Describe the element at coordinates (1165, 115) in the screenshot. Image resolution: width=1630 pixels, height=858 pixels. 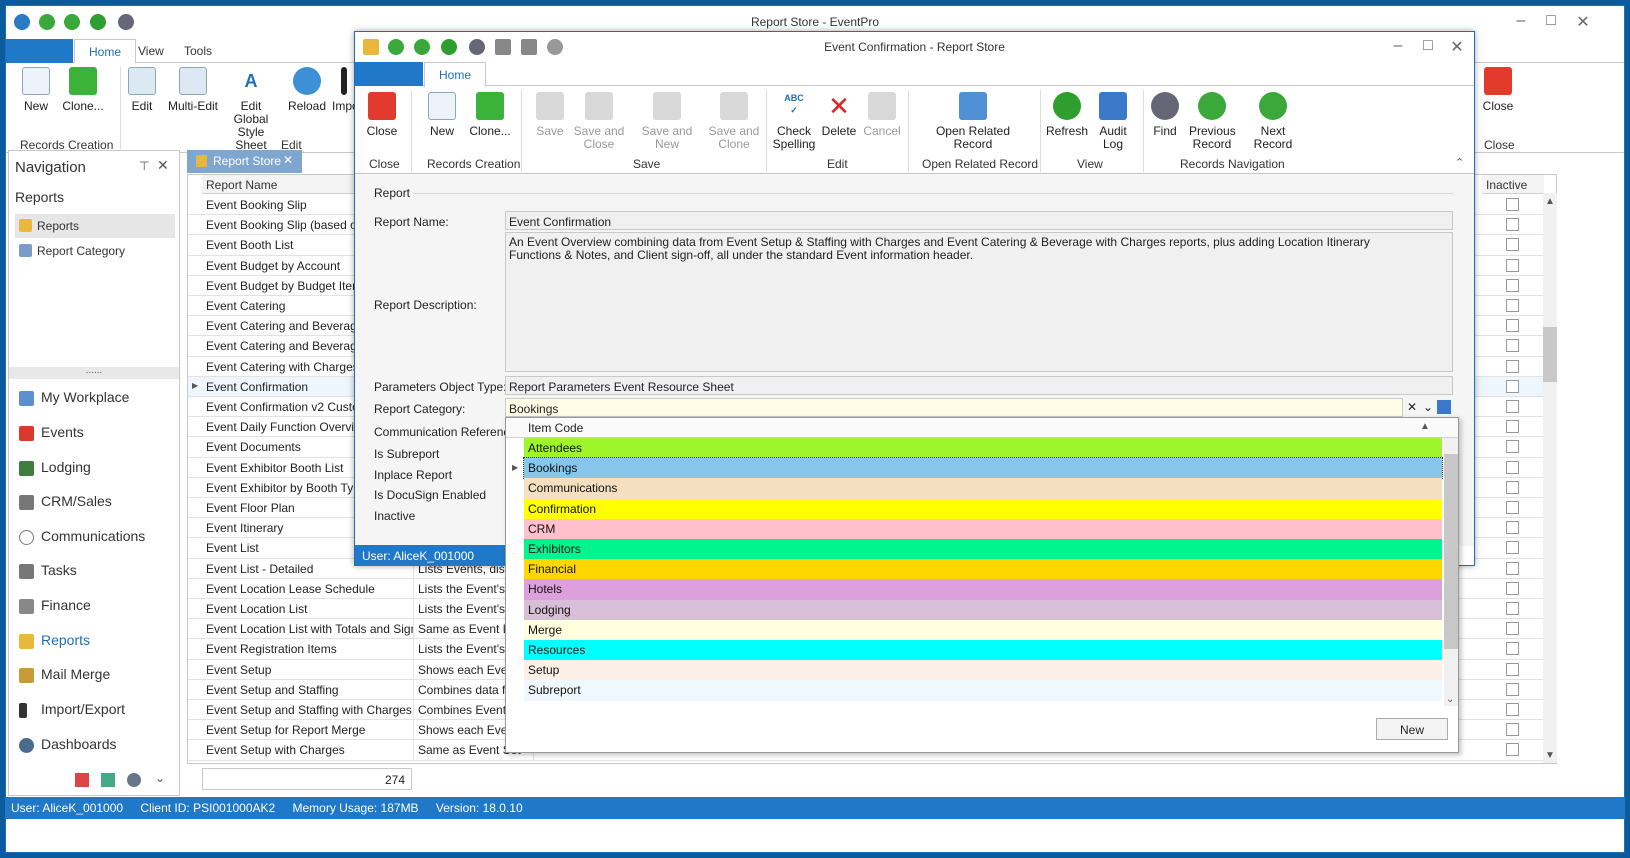
I see `dialog-find-button: Find` at that location.